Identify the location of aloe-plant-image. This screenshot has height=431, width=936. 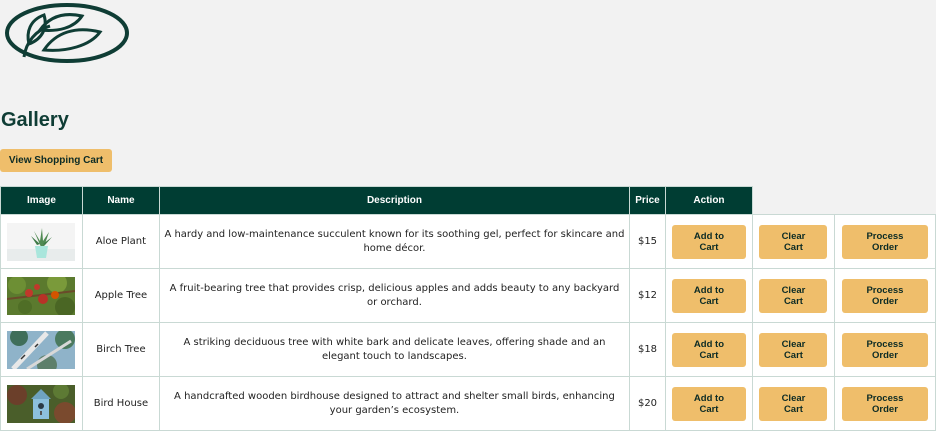
(41, 241).